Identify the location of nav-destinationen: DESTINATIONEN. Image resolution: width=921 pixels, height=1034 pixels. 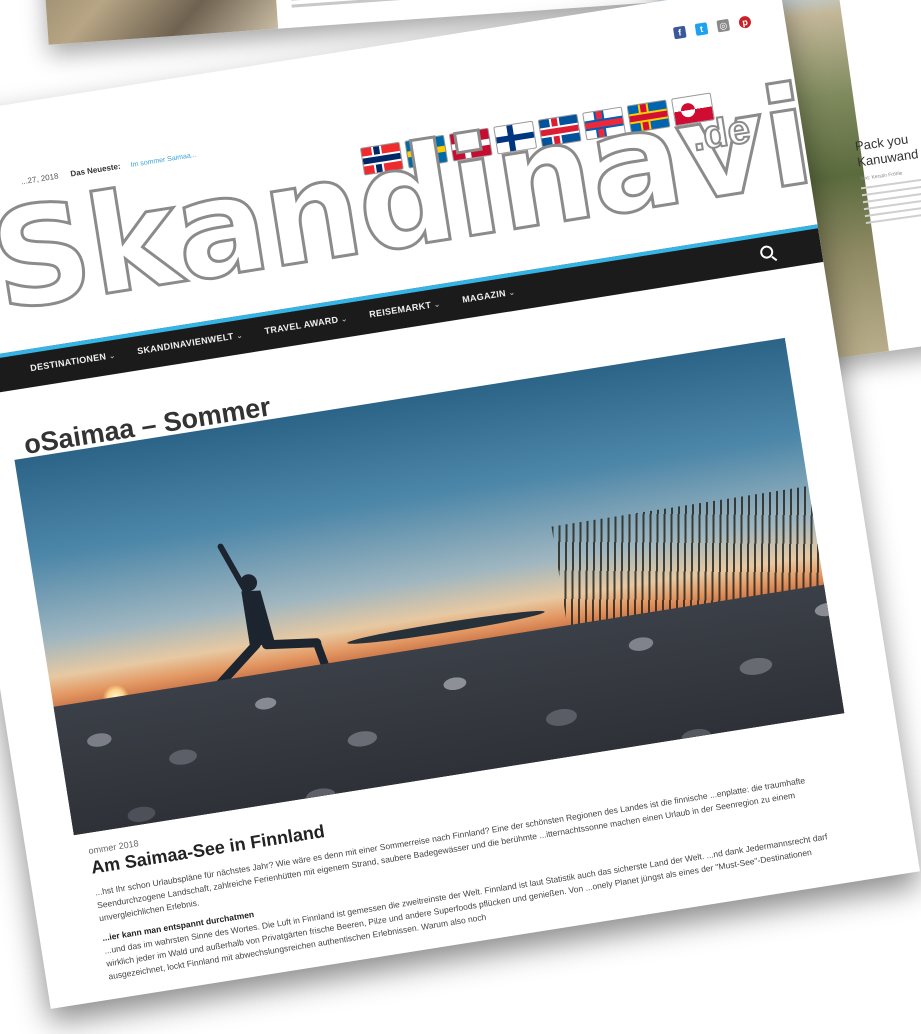
(73, 361).